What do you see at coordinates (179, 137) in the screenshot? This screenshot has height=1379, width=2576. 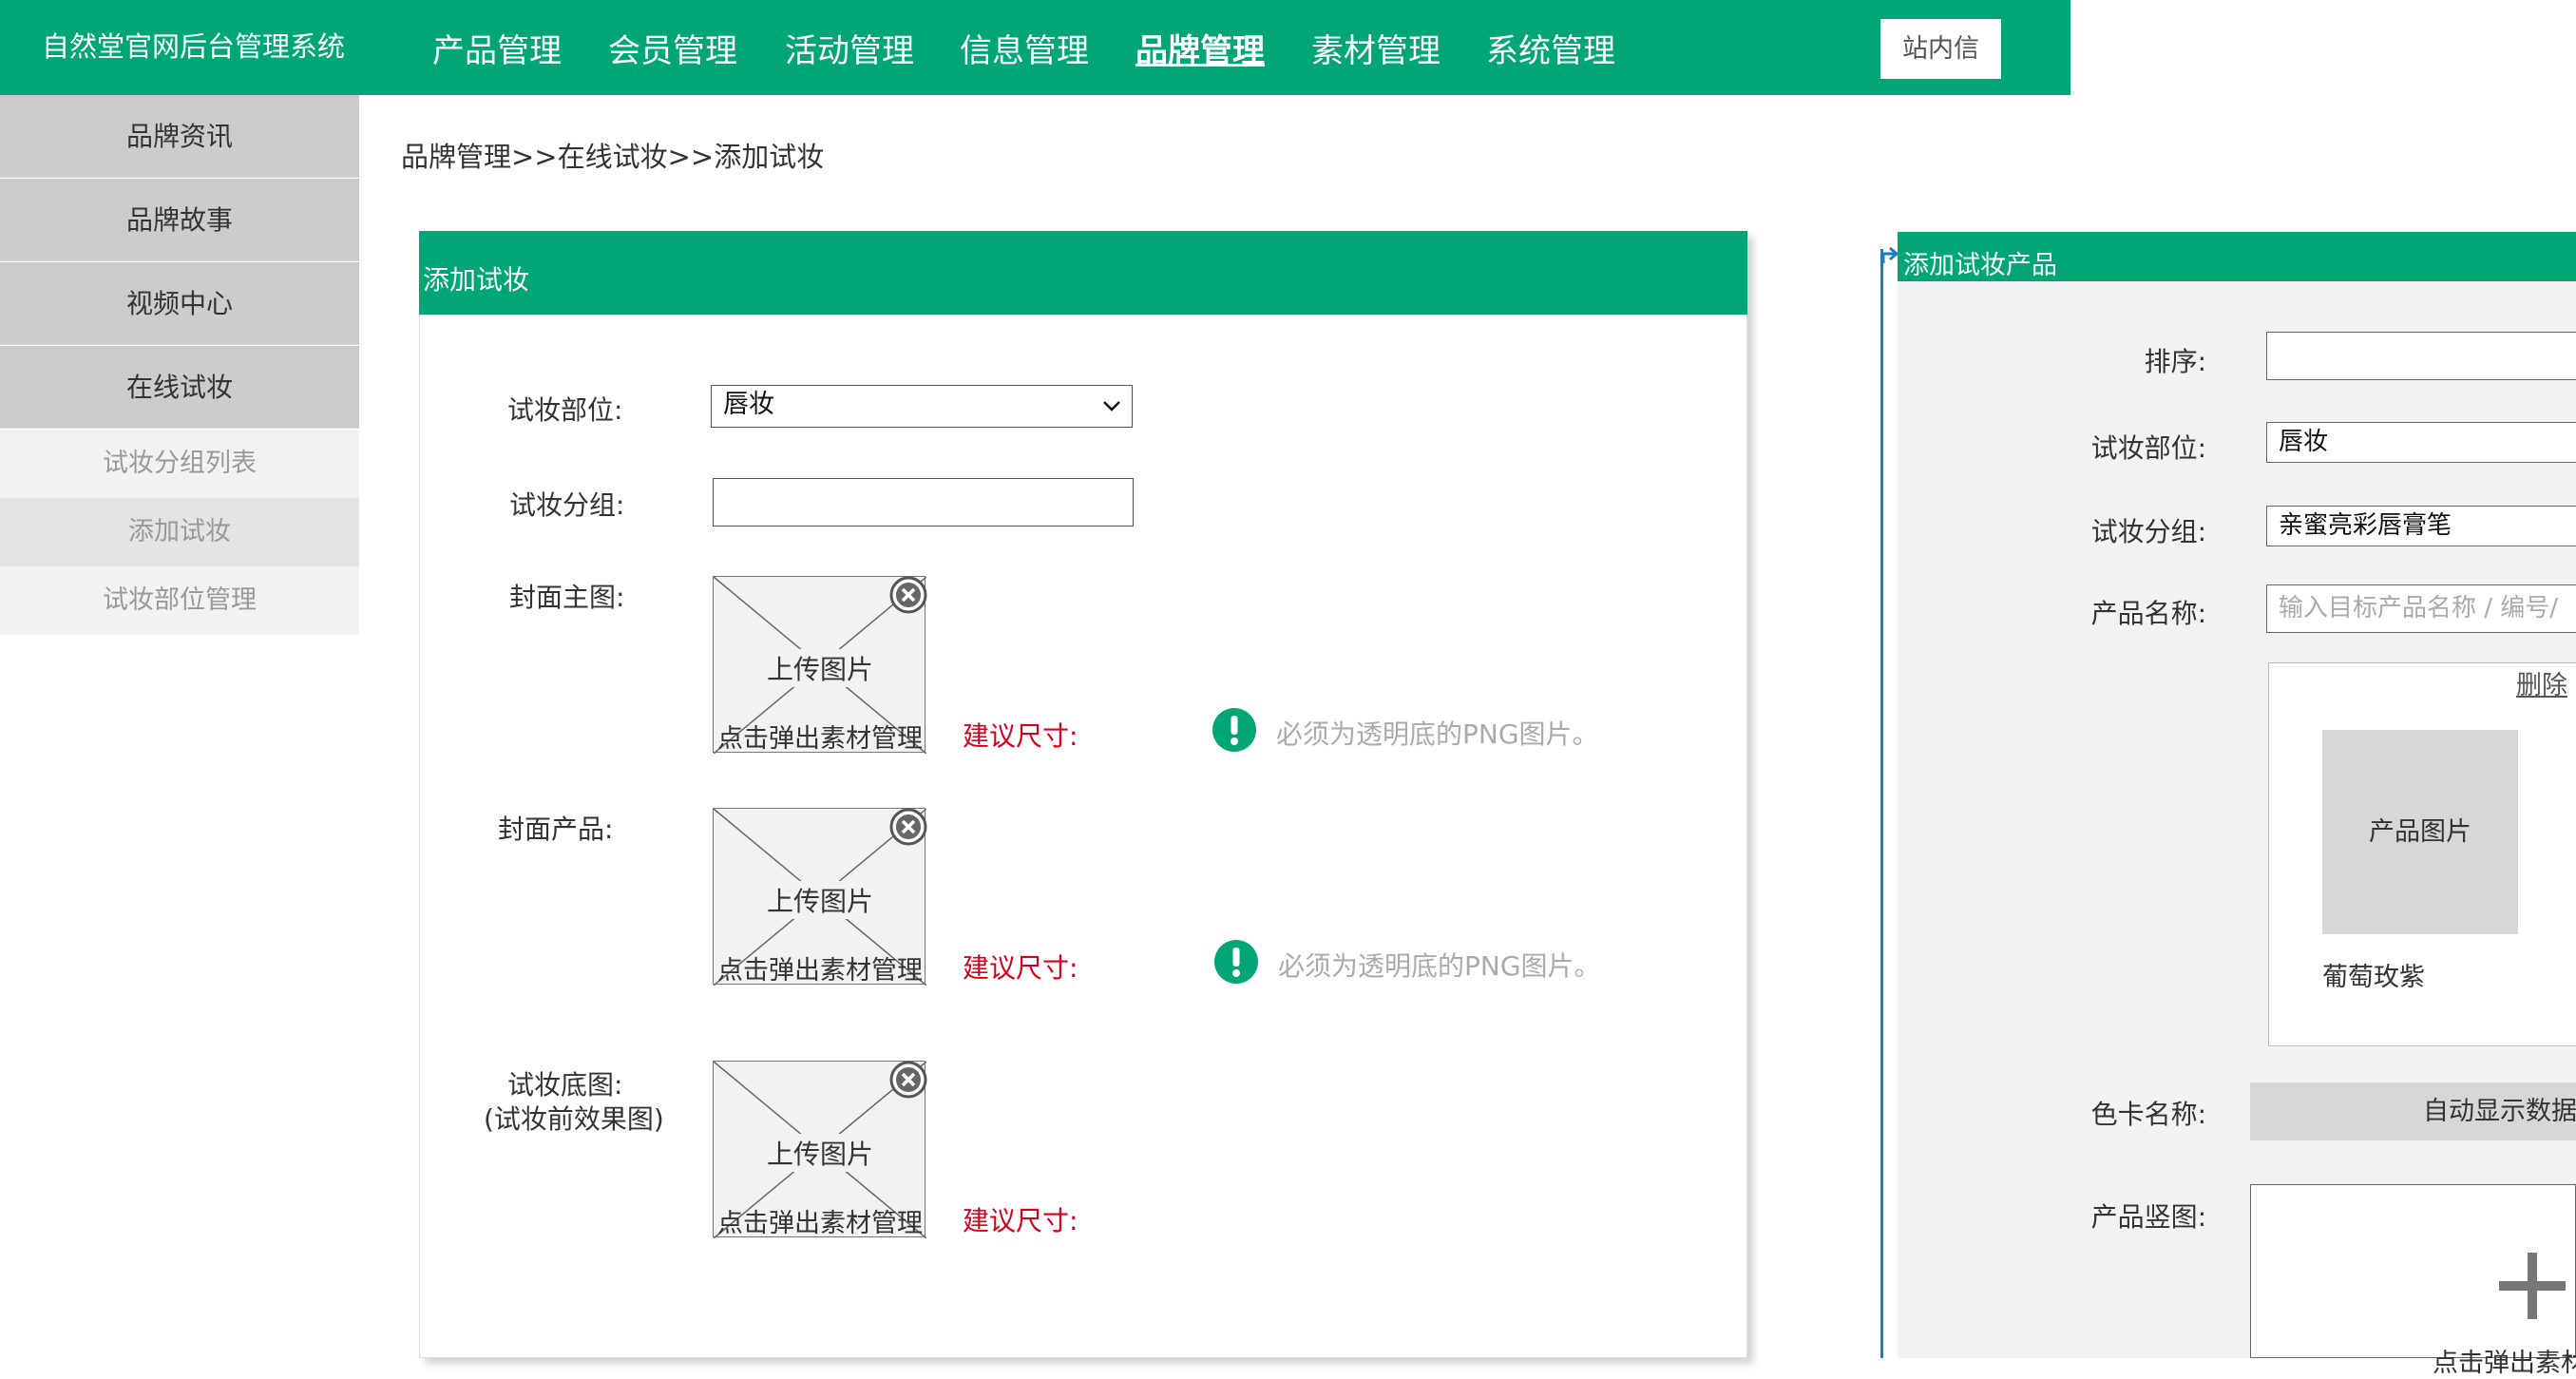 I see `sidebar-item-brand-news: 品牌资讯` at bounding box center [179, 137].